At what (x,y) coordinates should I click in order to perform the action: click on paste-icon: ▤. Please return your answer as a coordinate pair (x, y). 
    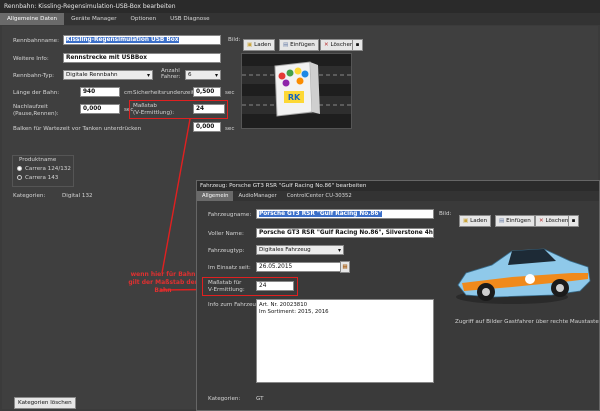
    Looking at the image, I should click on (502, 221).